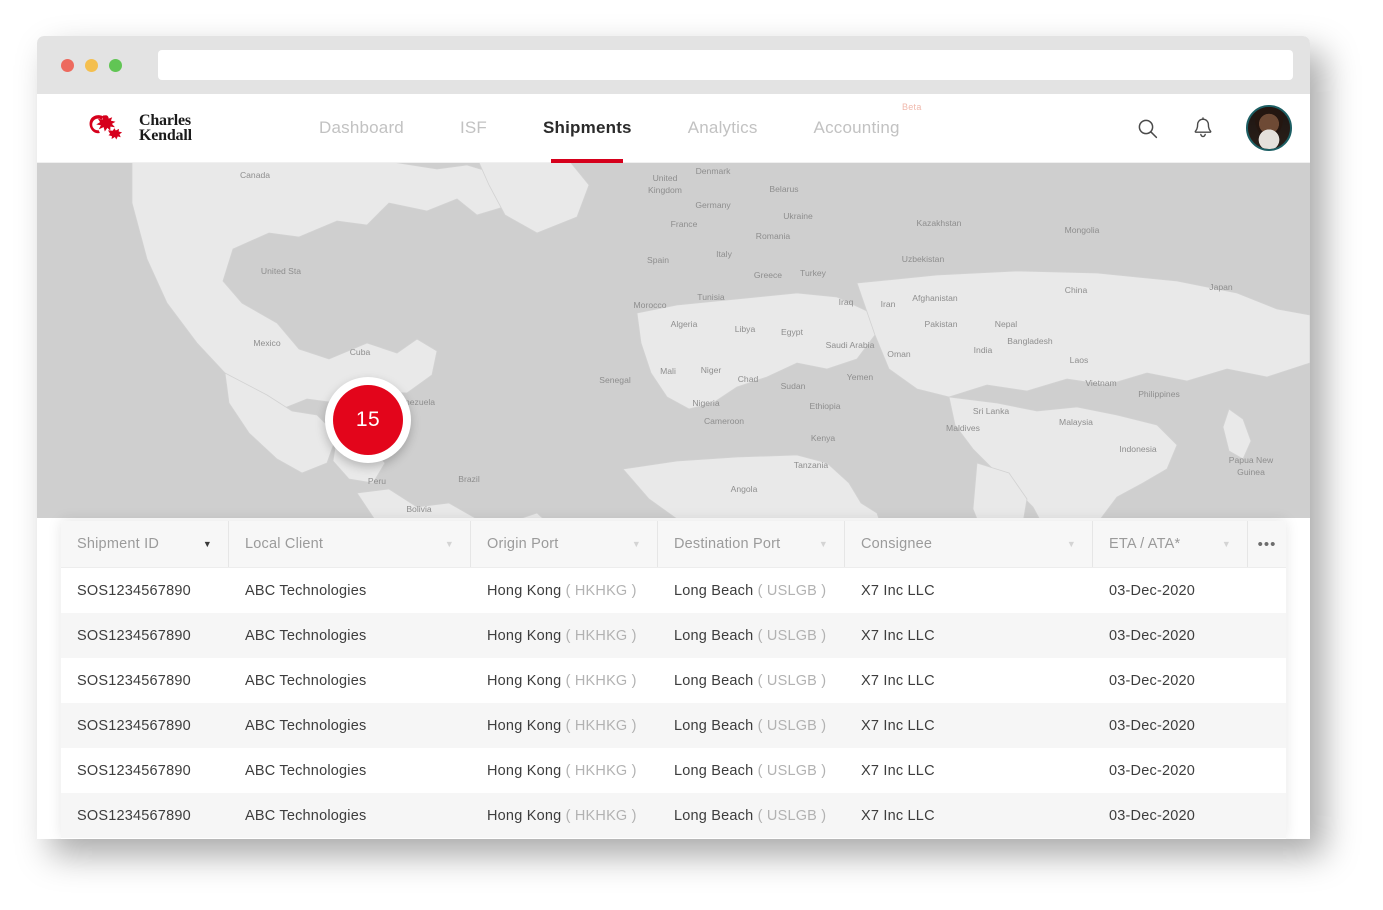 Image resolution: width=1383 pixels, height=910 pixels. Describe the element at coordinates (115, 65) in the screenshot. I see `zoom-window-button` at that location.